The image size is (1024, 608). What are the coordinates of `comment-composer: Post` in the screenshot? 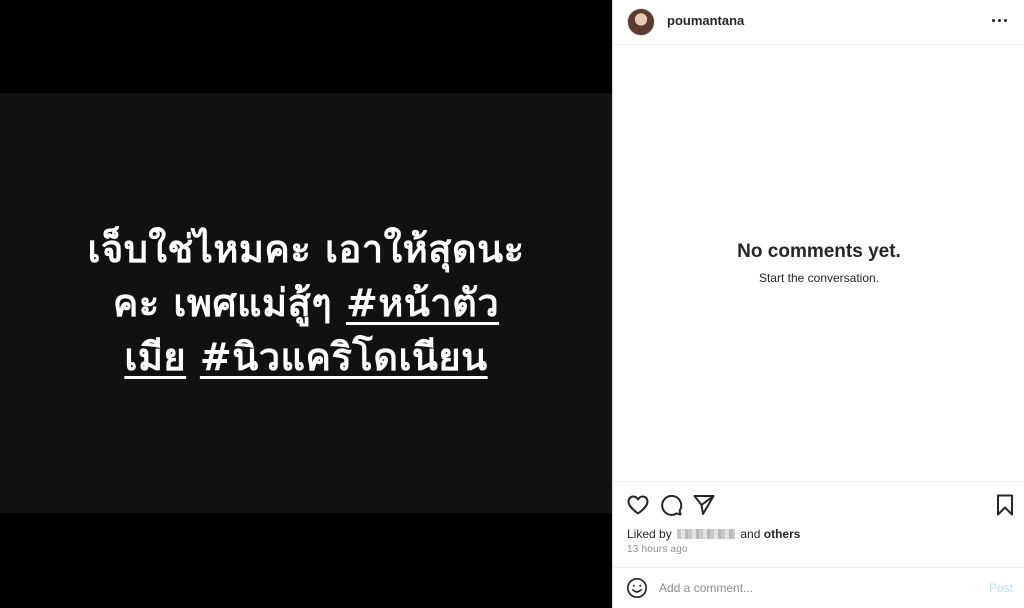 It's located at (818, 587).